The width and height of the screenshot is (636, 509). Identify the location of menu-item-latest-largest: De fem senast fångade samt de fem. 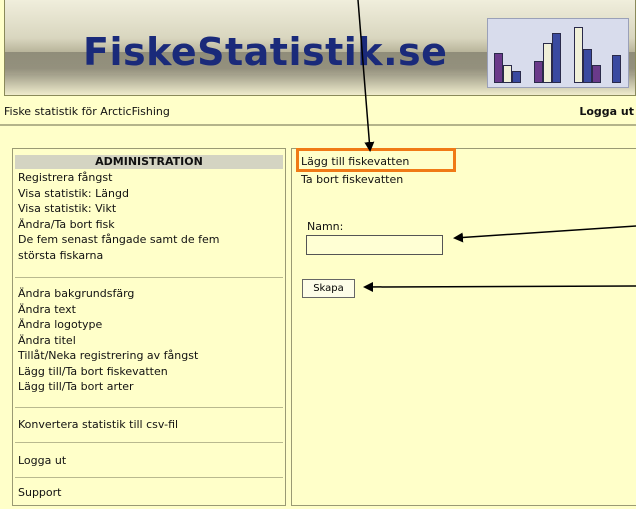
(119, 240).